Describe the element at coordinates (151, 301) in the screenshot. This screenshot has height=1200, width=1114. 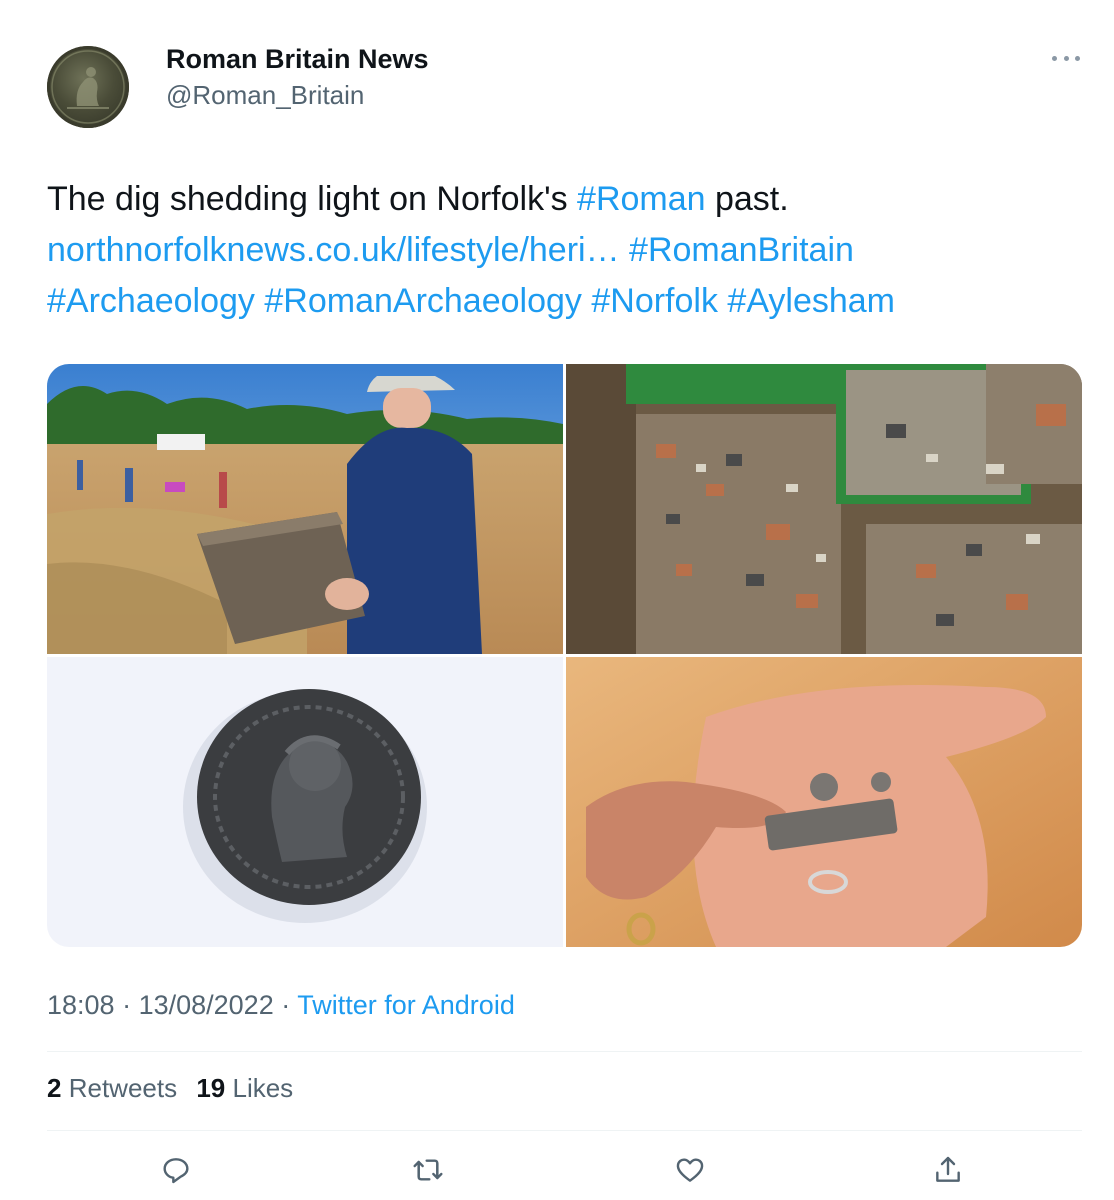
I see `hashtag-archaeology: #Archaeology` at that location.